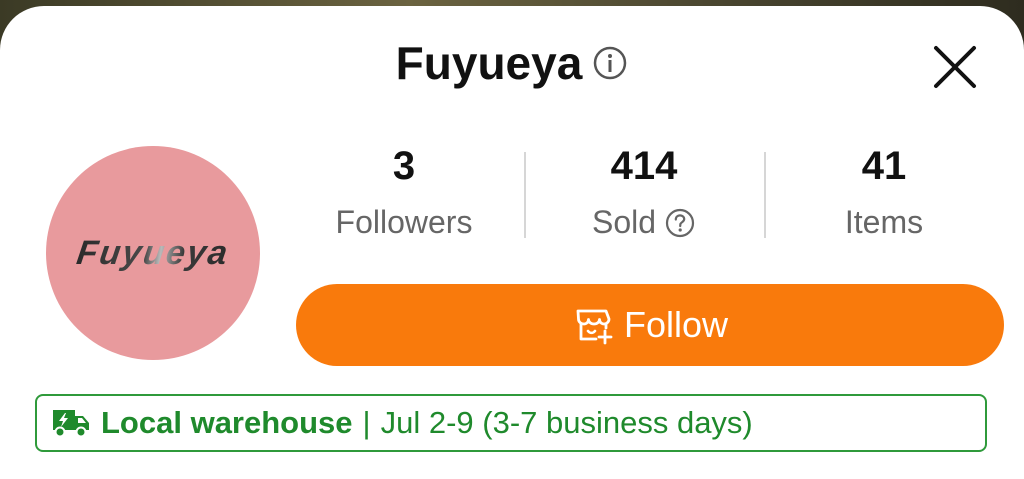 The width and height of the screenshot is (1024, 479). Describe the element at coordinates (680, 223) in the screenshot. I see `question-circle-icon` at that location.